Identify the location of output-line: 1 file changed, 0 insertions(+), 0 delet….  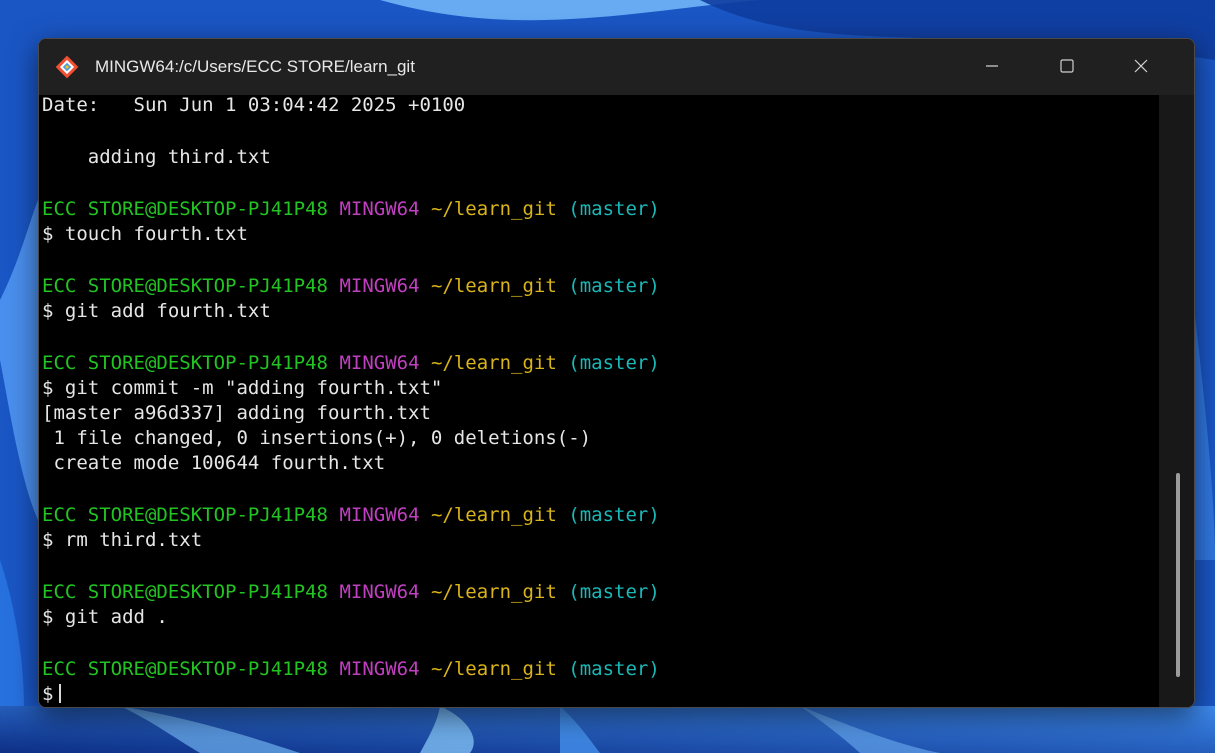
(317, 438).